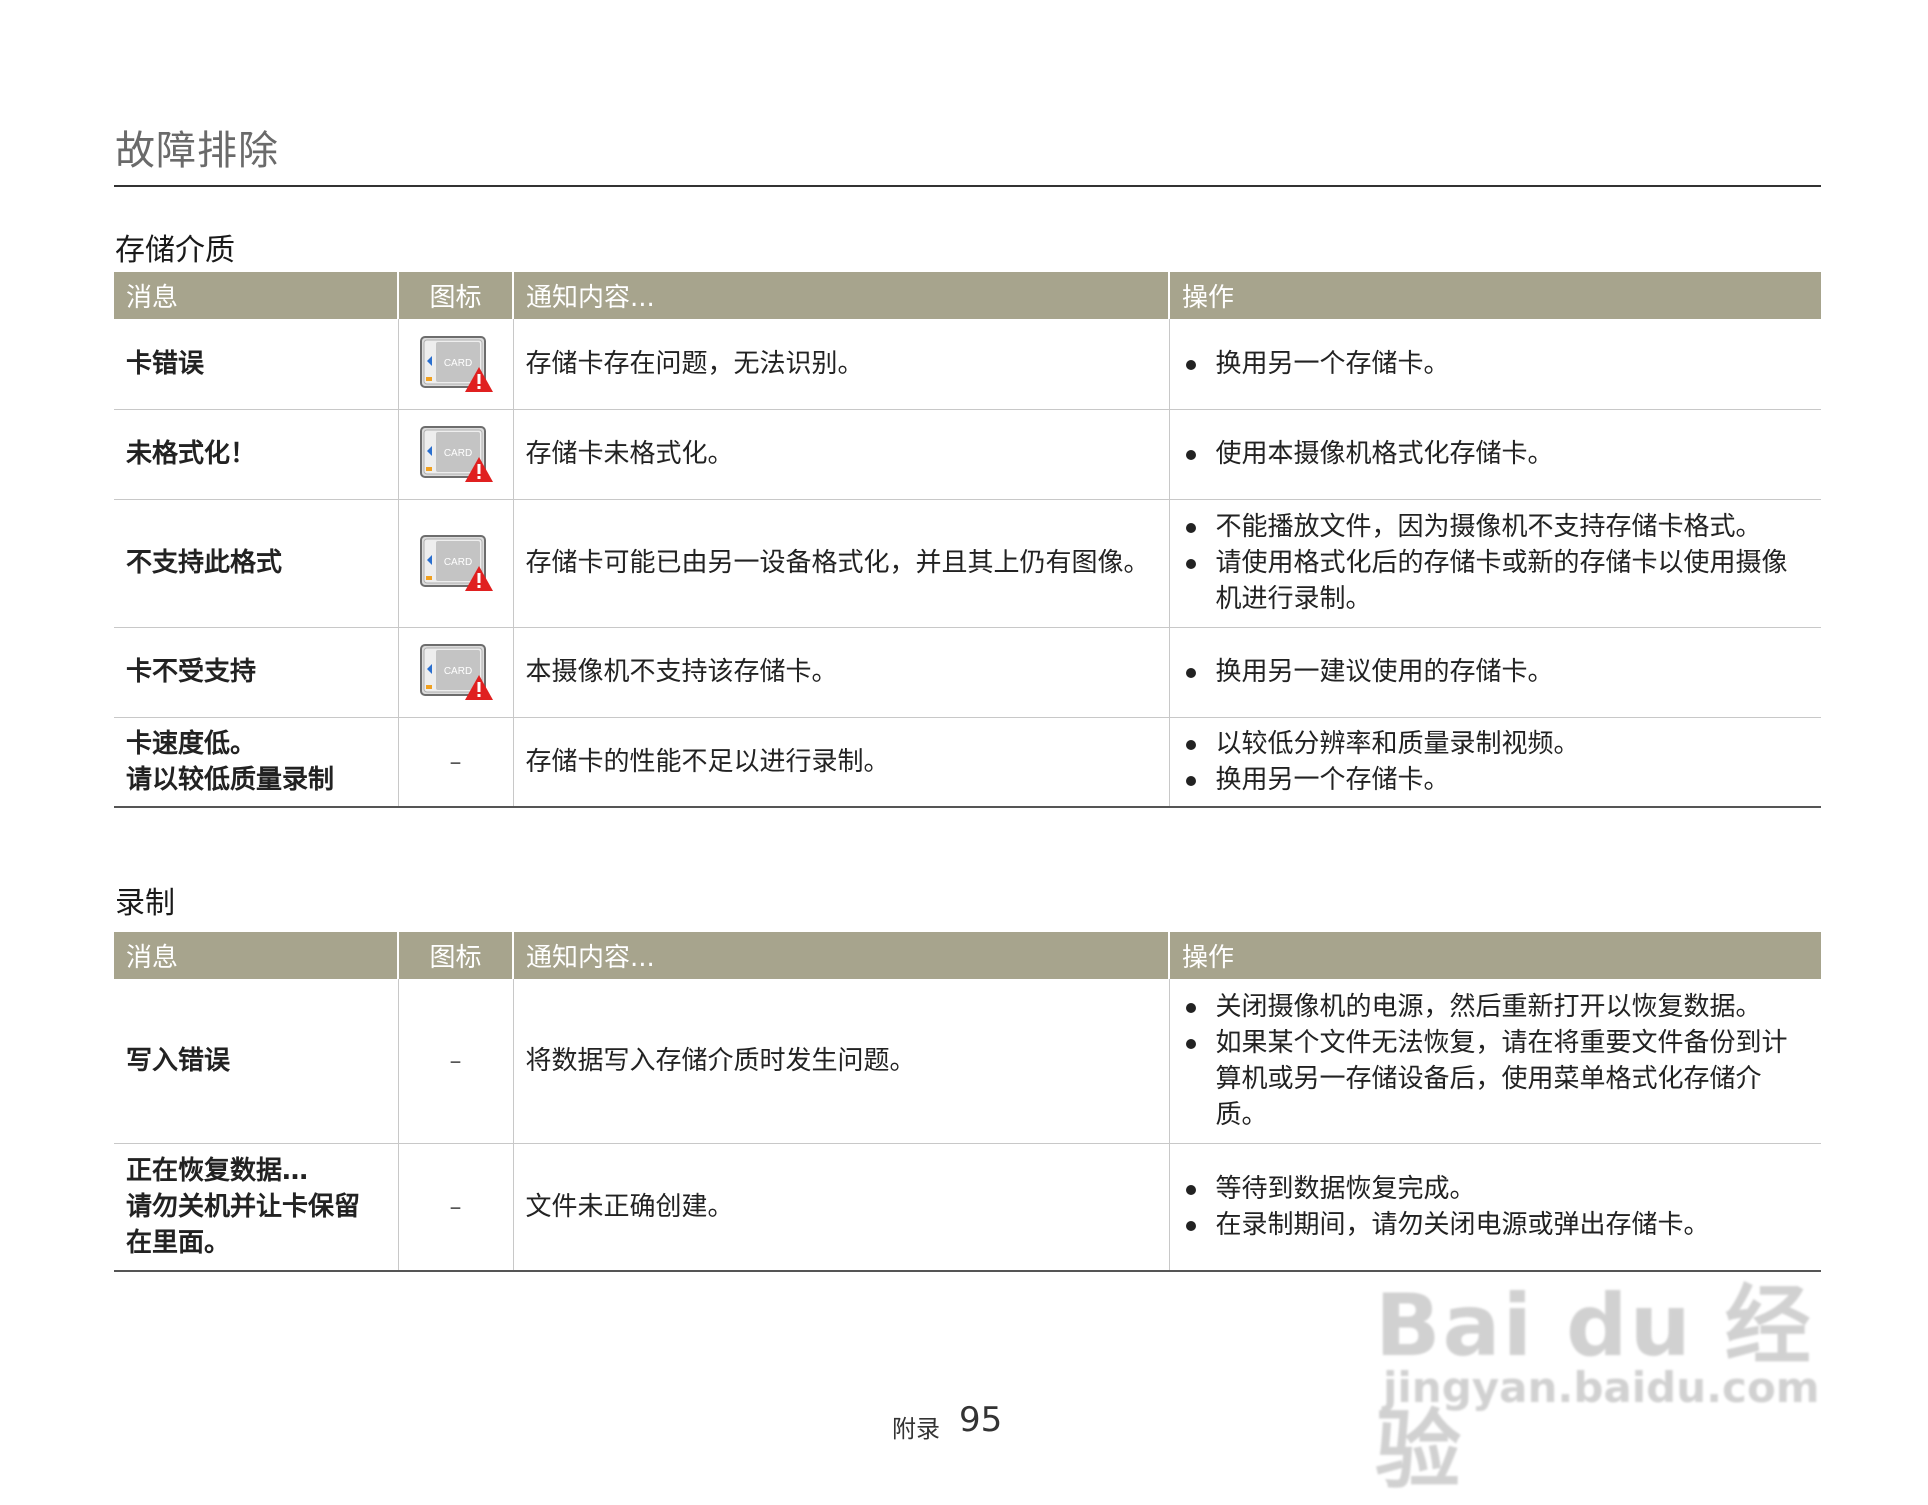 The height and width of the screenshot is (1505, 1928). What do you see at coordinates (256, 1207) in the screenshot?
I see `message-cell: 正在恢复数据… 请勿关机并让卡保留在里面。` at bounding box center [256, 1207].